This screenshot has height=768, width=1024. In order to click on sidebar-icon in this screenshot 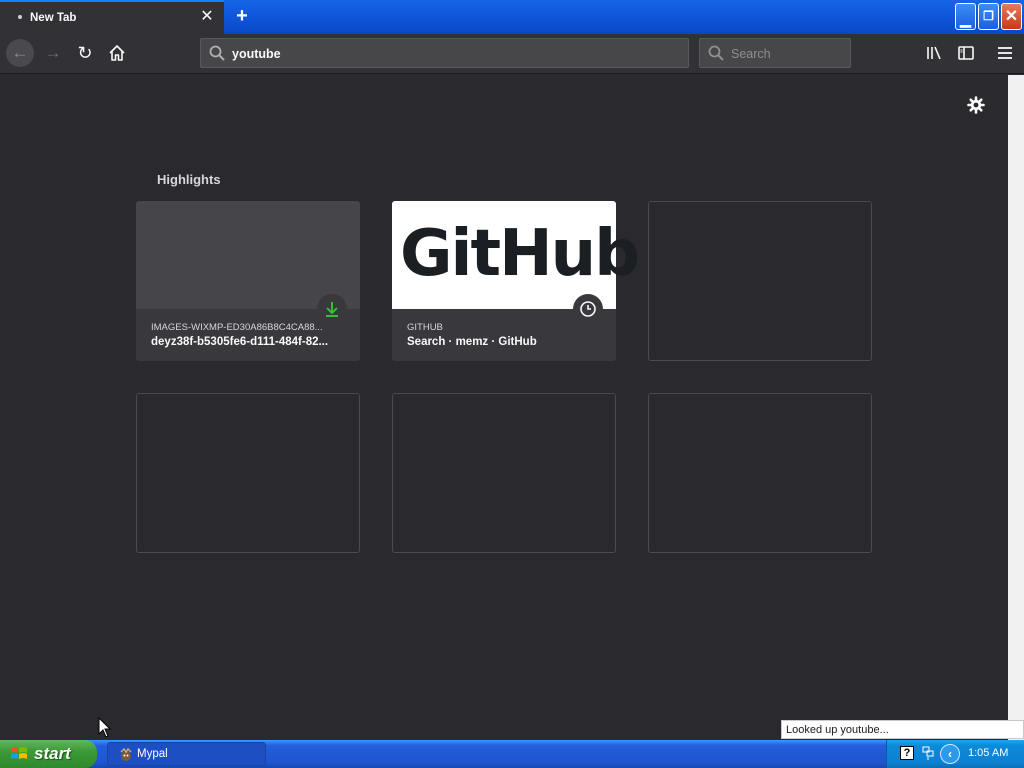, I will do `click(966, 53)`.